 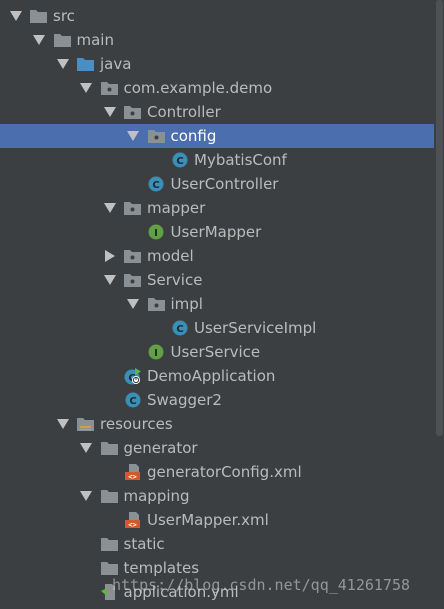 I want to click on tree-node-demoapplication: C DemoApplication, so click(x=217, y=376).